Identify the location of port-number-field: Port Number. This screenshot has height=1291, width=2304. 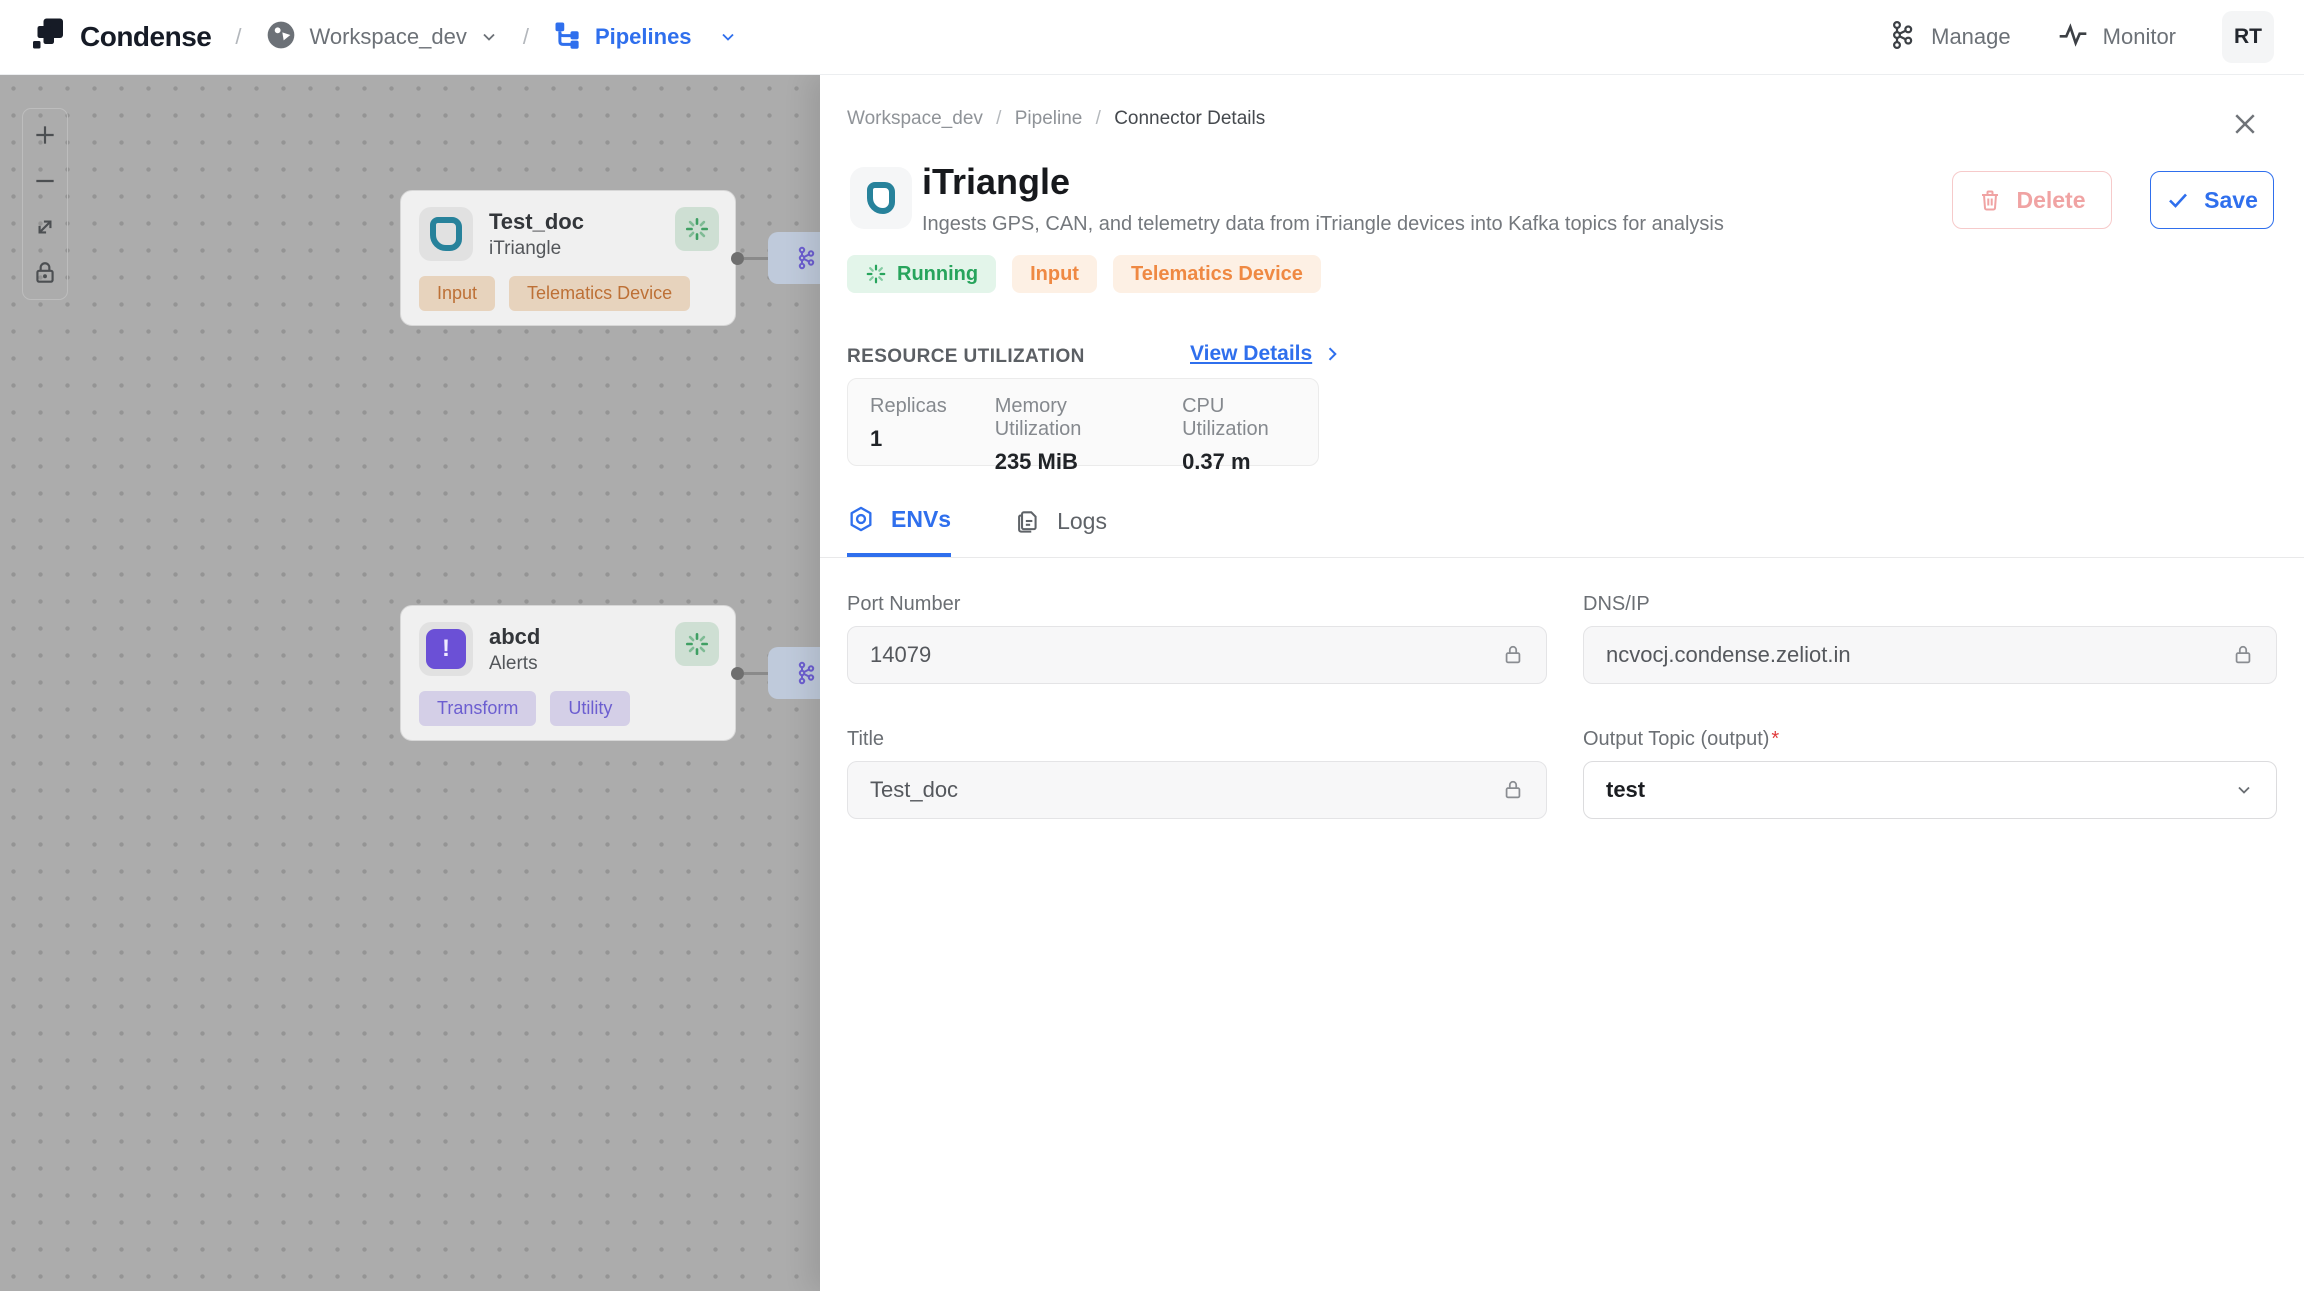
(1197, 638).